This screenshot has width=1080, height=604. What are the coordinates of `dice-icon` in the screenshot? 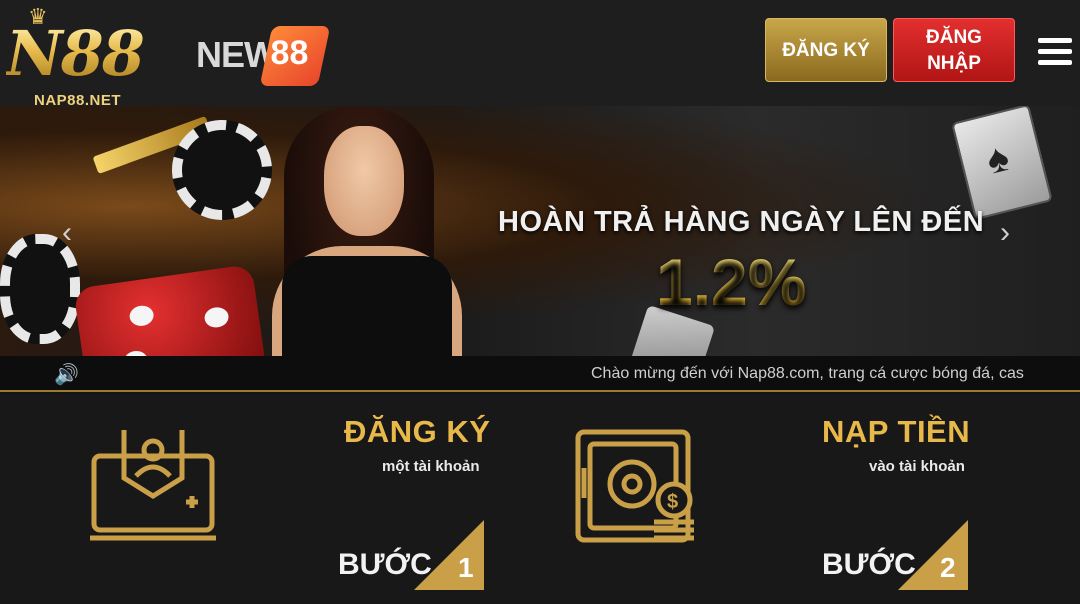 It's located at (170, 310).